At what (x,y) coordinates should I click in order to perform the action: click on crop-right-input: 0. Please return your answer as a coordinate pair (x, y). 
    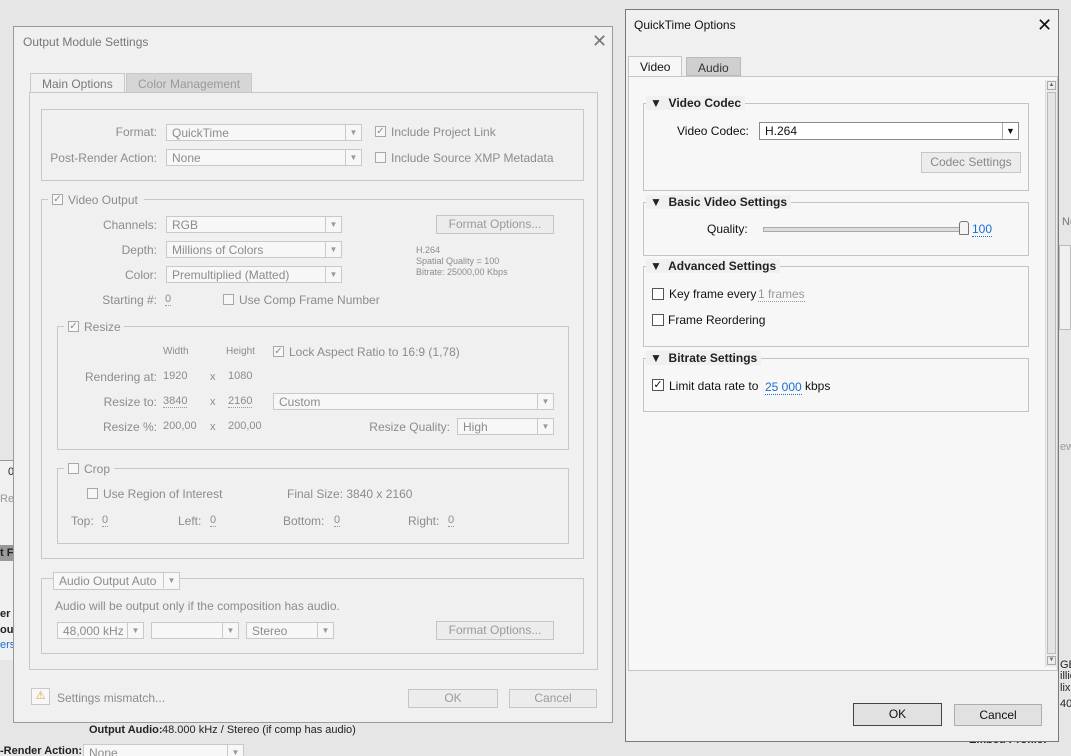
    Looking at the image, I should click on (451, 520).